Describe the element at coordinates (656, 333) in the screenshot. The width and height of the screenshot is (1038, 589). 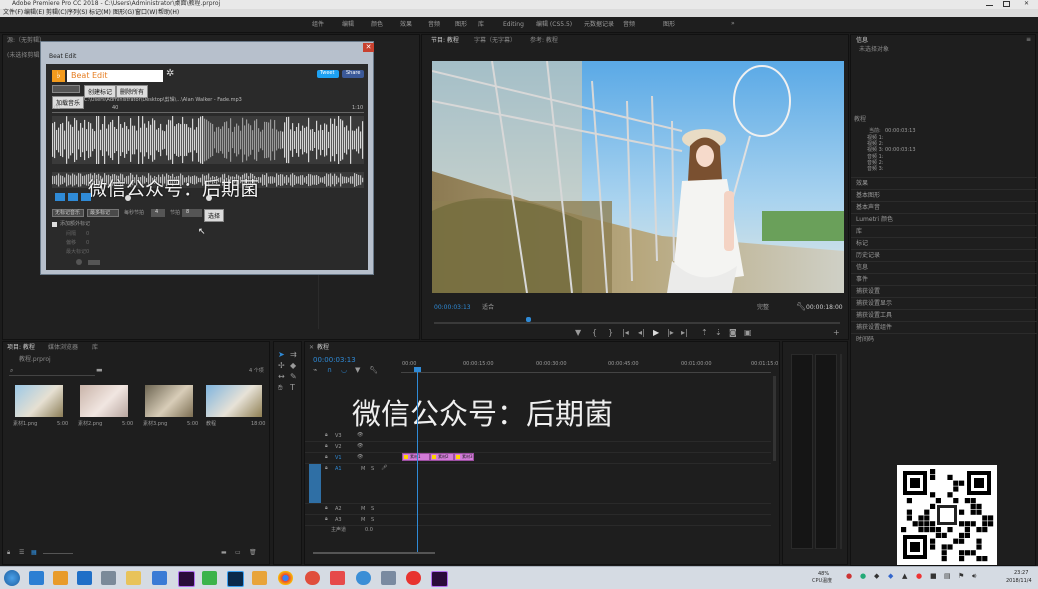
I see `play-icon: ▶` at that location.